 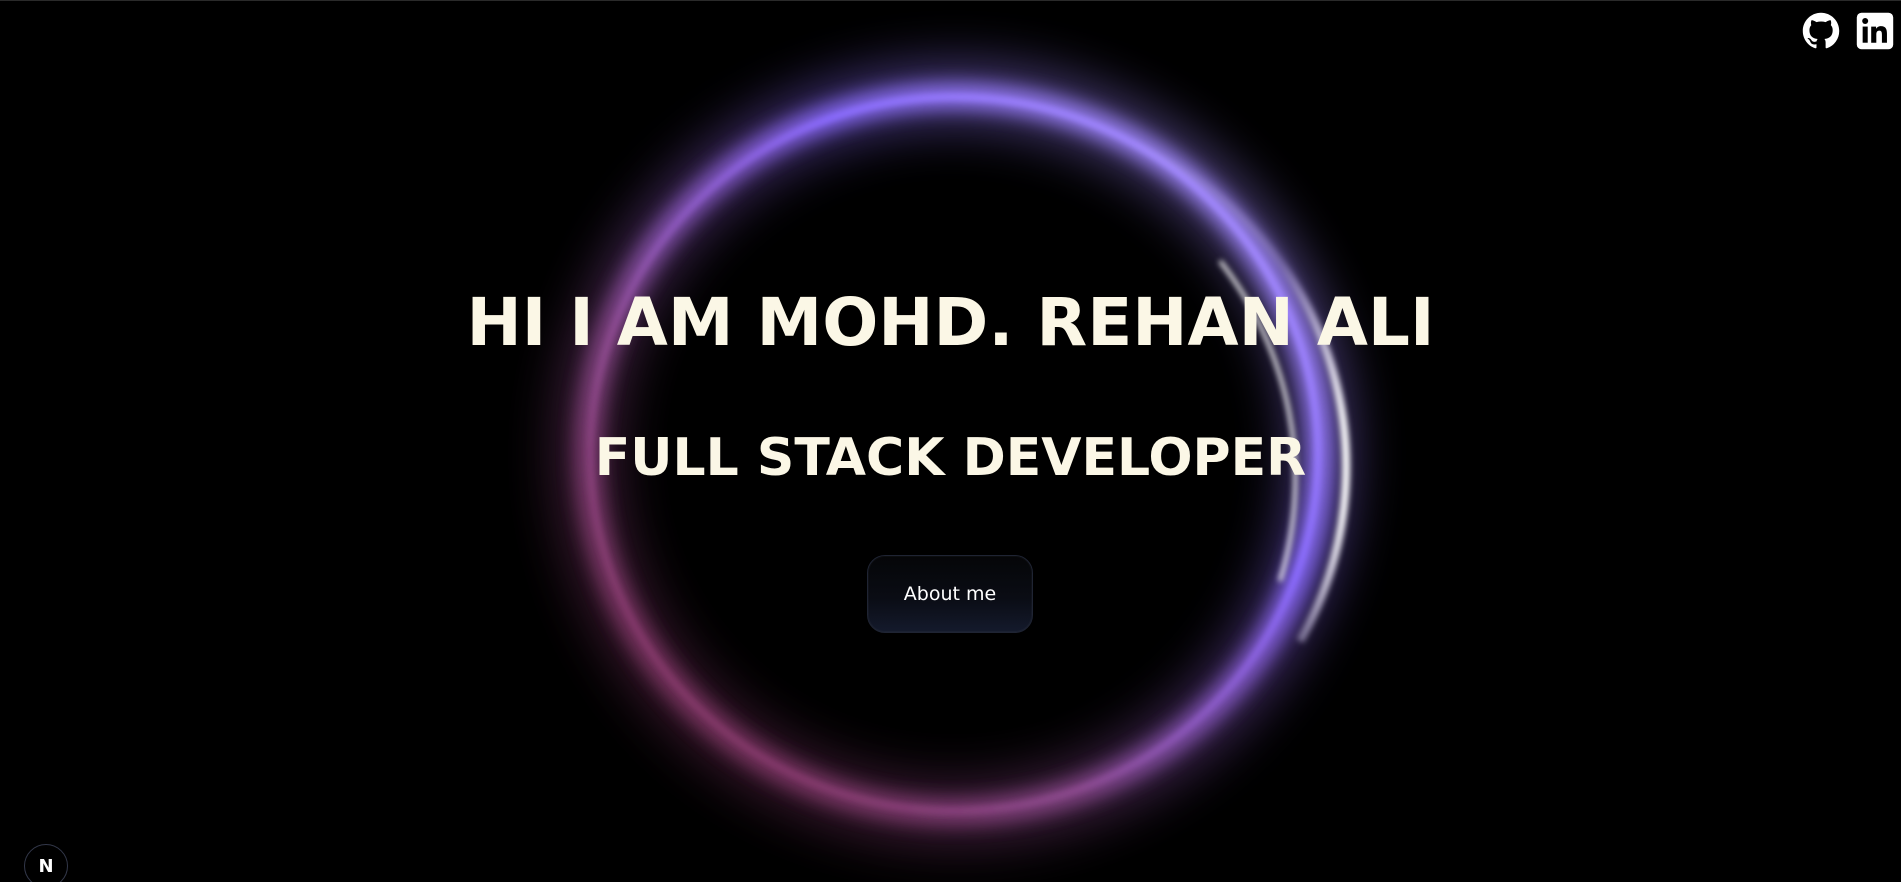 I want to click on hero-subtitle: FULL STACK DEVELOPER, so click(x=950, y=458).